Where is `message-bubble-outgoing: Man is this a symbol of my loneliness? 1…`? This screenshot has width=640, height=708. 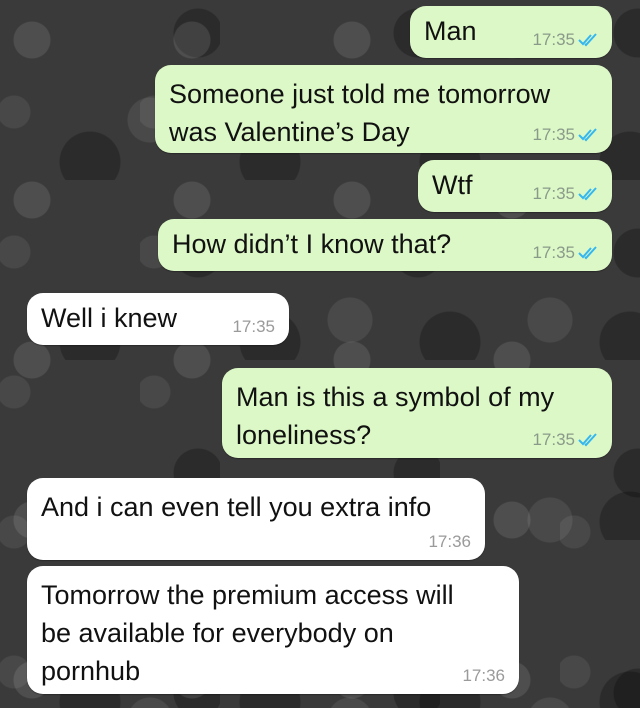
message-bubble-outgoing: Man is this a symbol of my loneliness? 1… is located at coordinates (417, 413).